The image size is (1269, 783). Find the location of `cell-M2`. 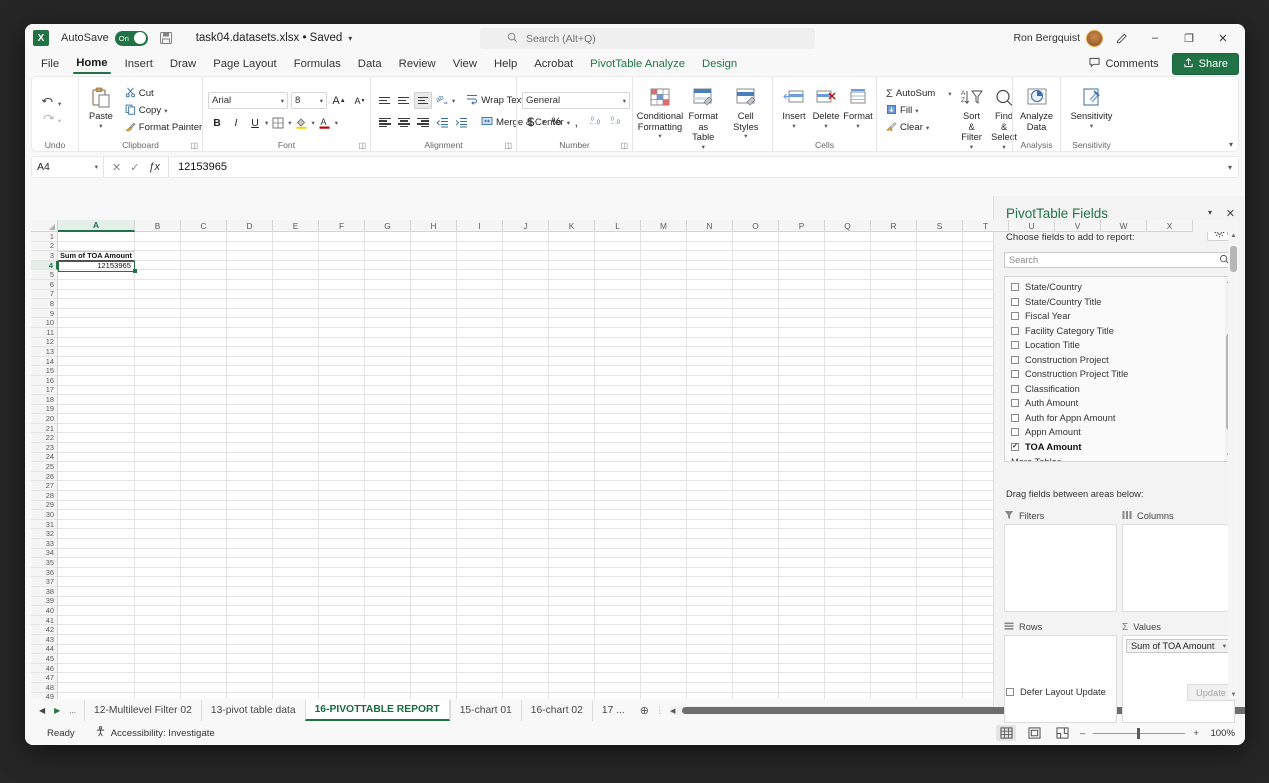

cell-M2 is located at coordinates (664, 246).